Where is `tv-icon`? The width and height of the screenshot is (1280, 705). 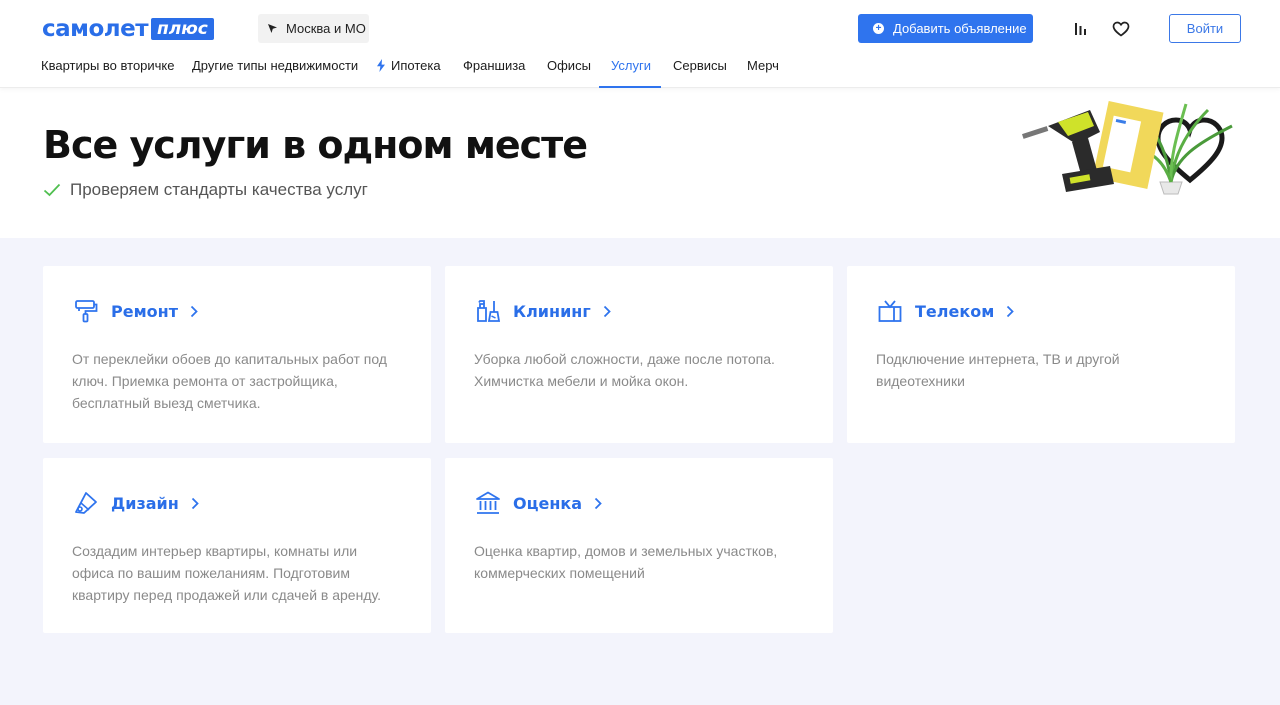 tv-icon is located at coordinates (890, 311).